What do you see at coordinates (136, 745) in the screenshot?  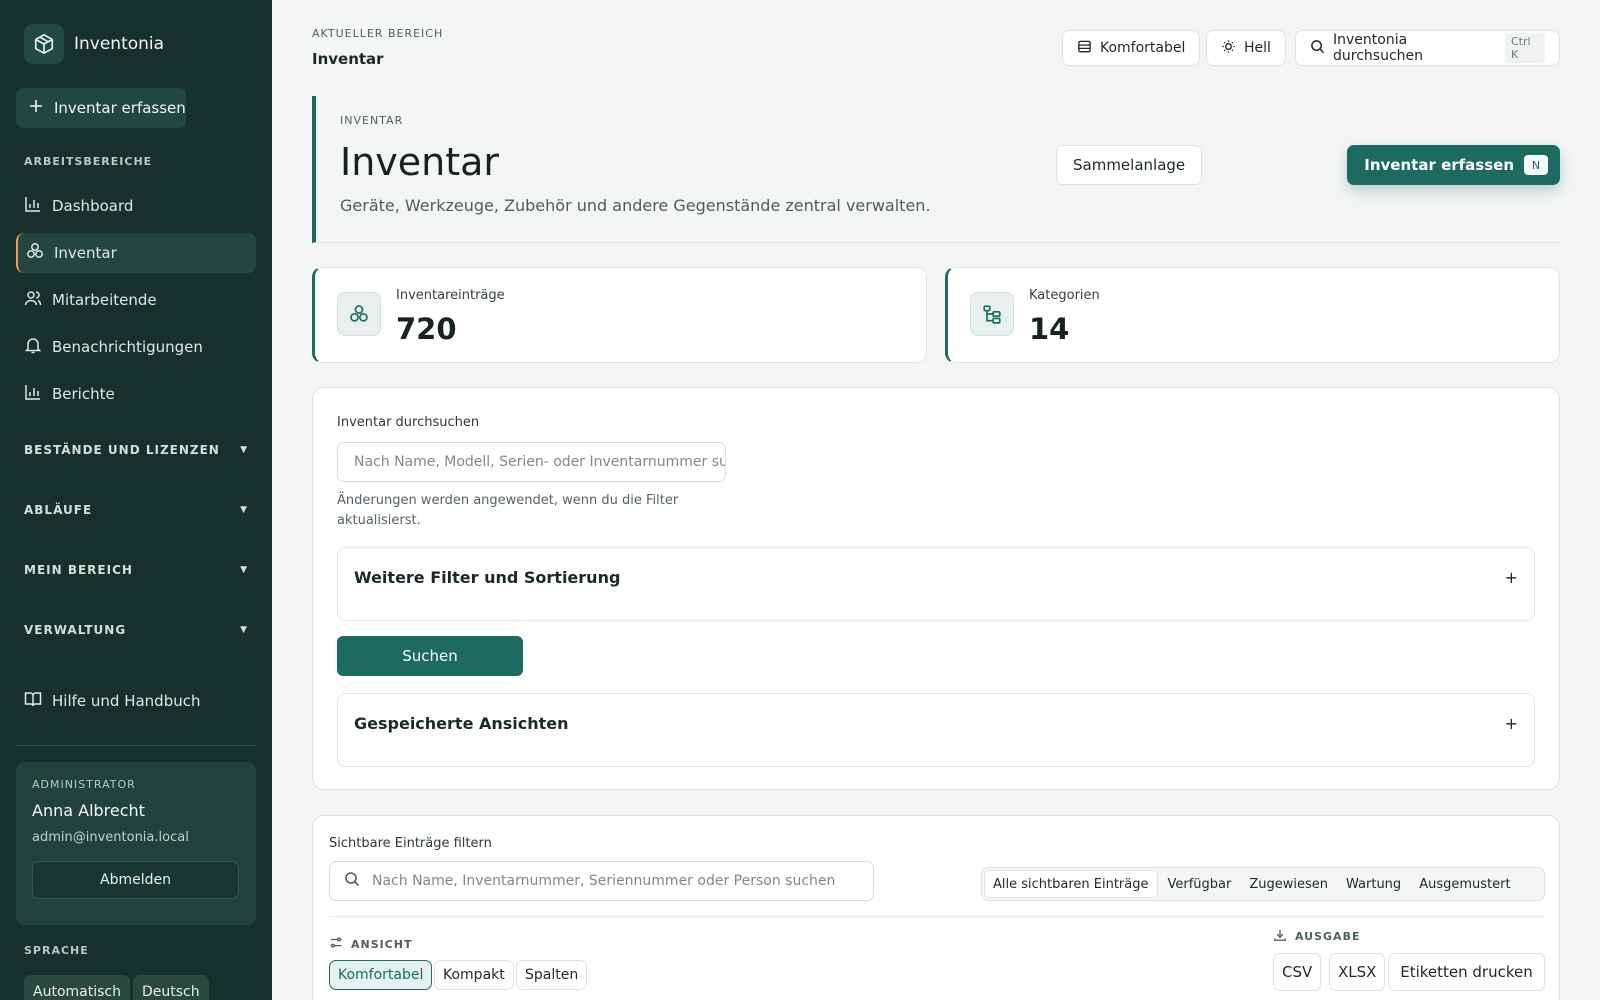 I see `sidebar-divider` at bounding box center [136, 745].